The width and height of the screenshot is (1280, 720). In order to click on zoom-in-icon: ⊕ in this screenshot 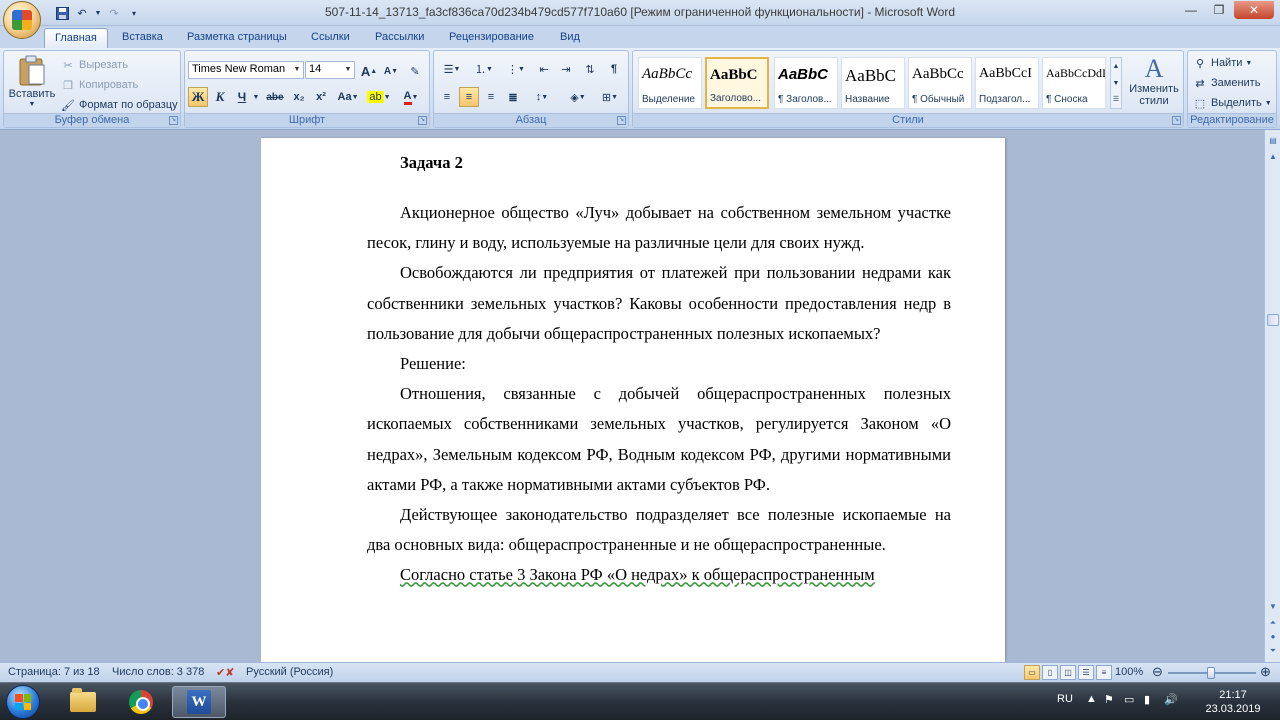, I will do `click(1265, 672)`.